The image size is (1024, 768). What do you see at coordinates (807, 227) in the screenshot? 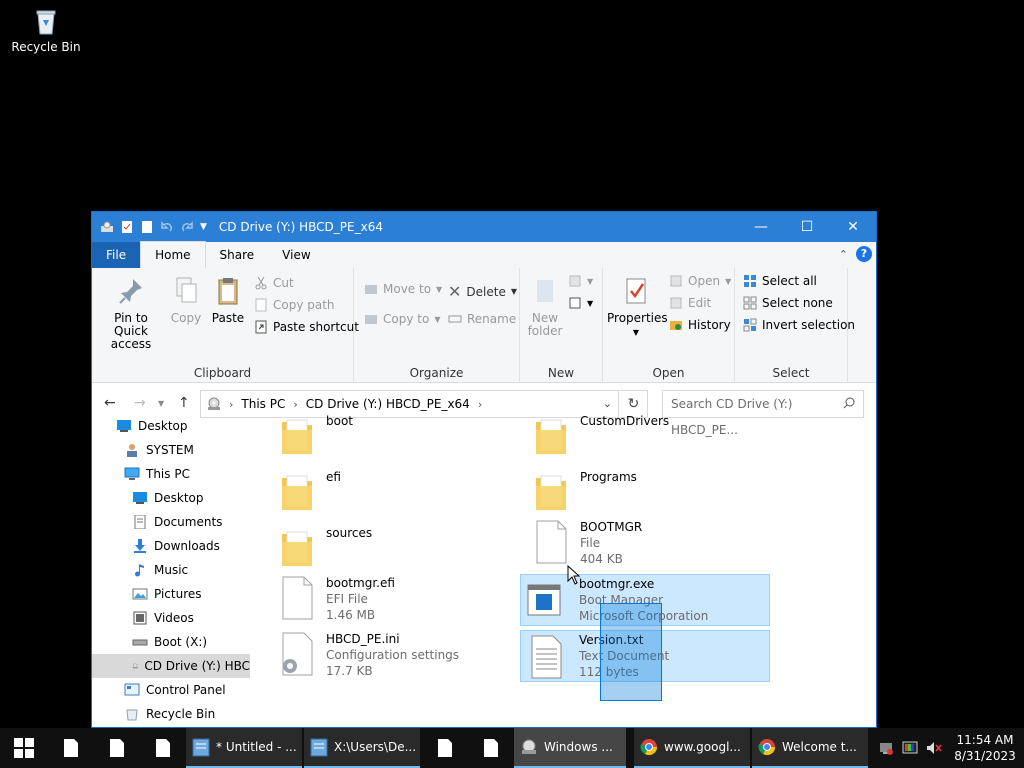
I see `maximize-button: ☐` at bounding box center [807, 227].